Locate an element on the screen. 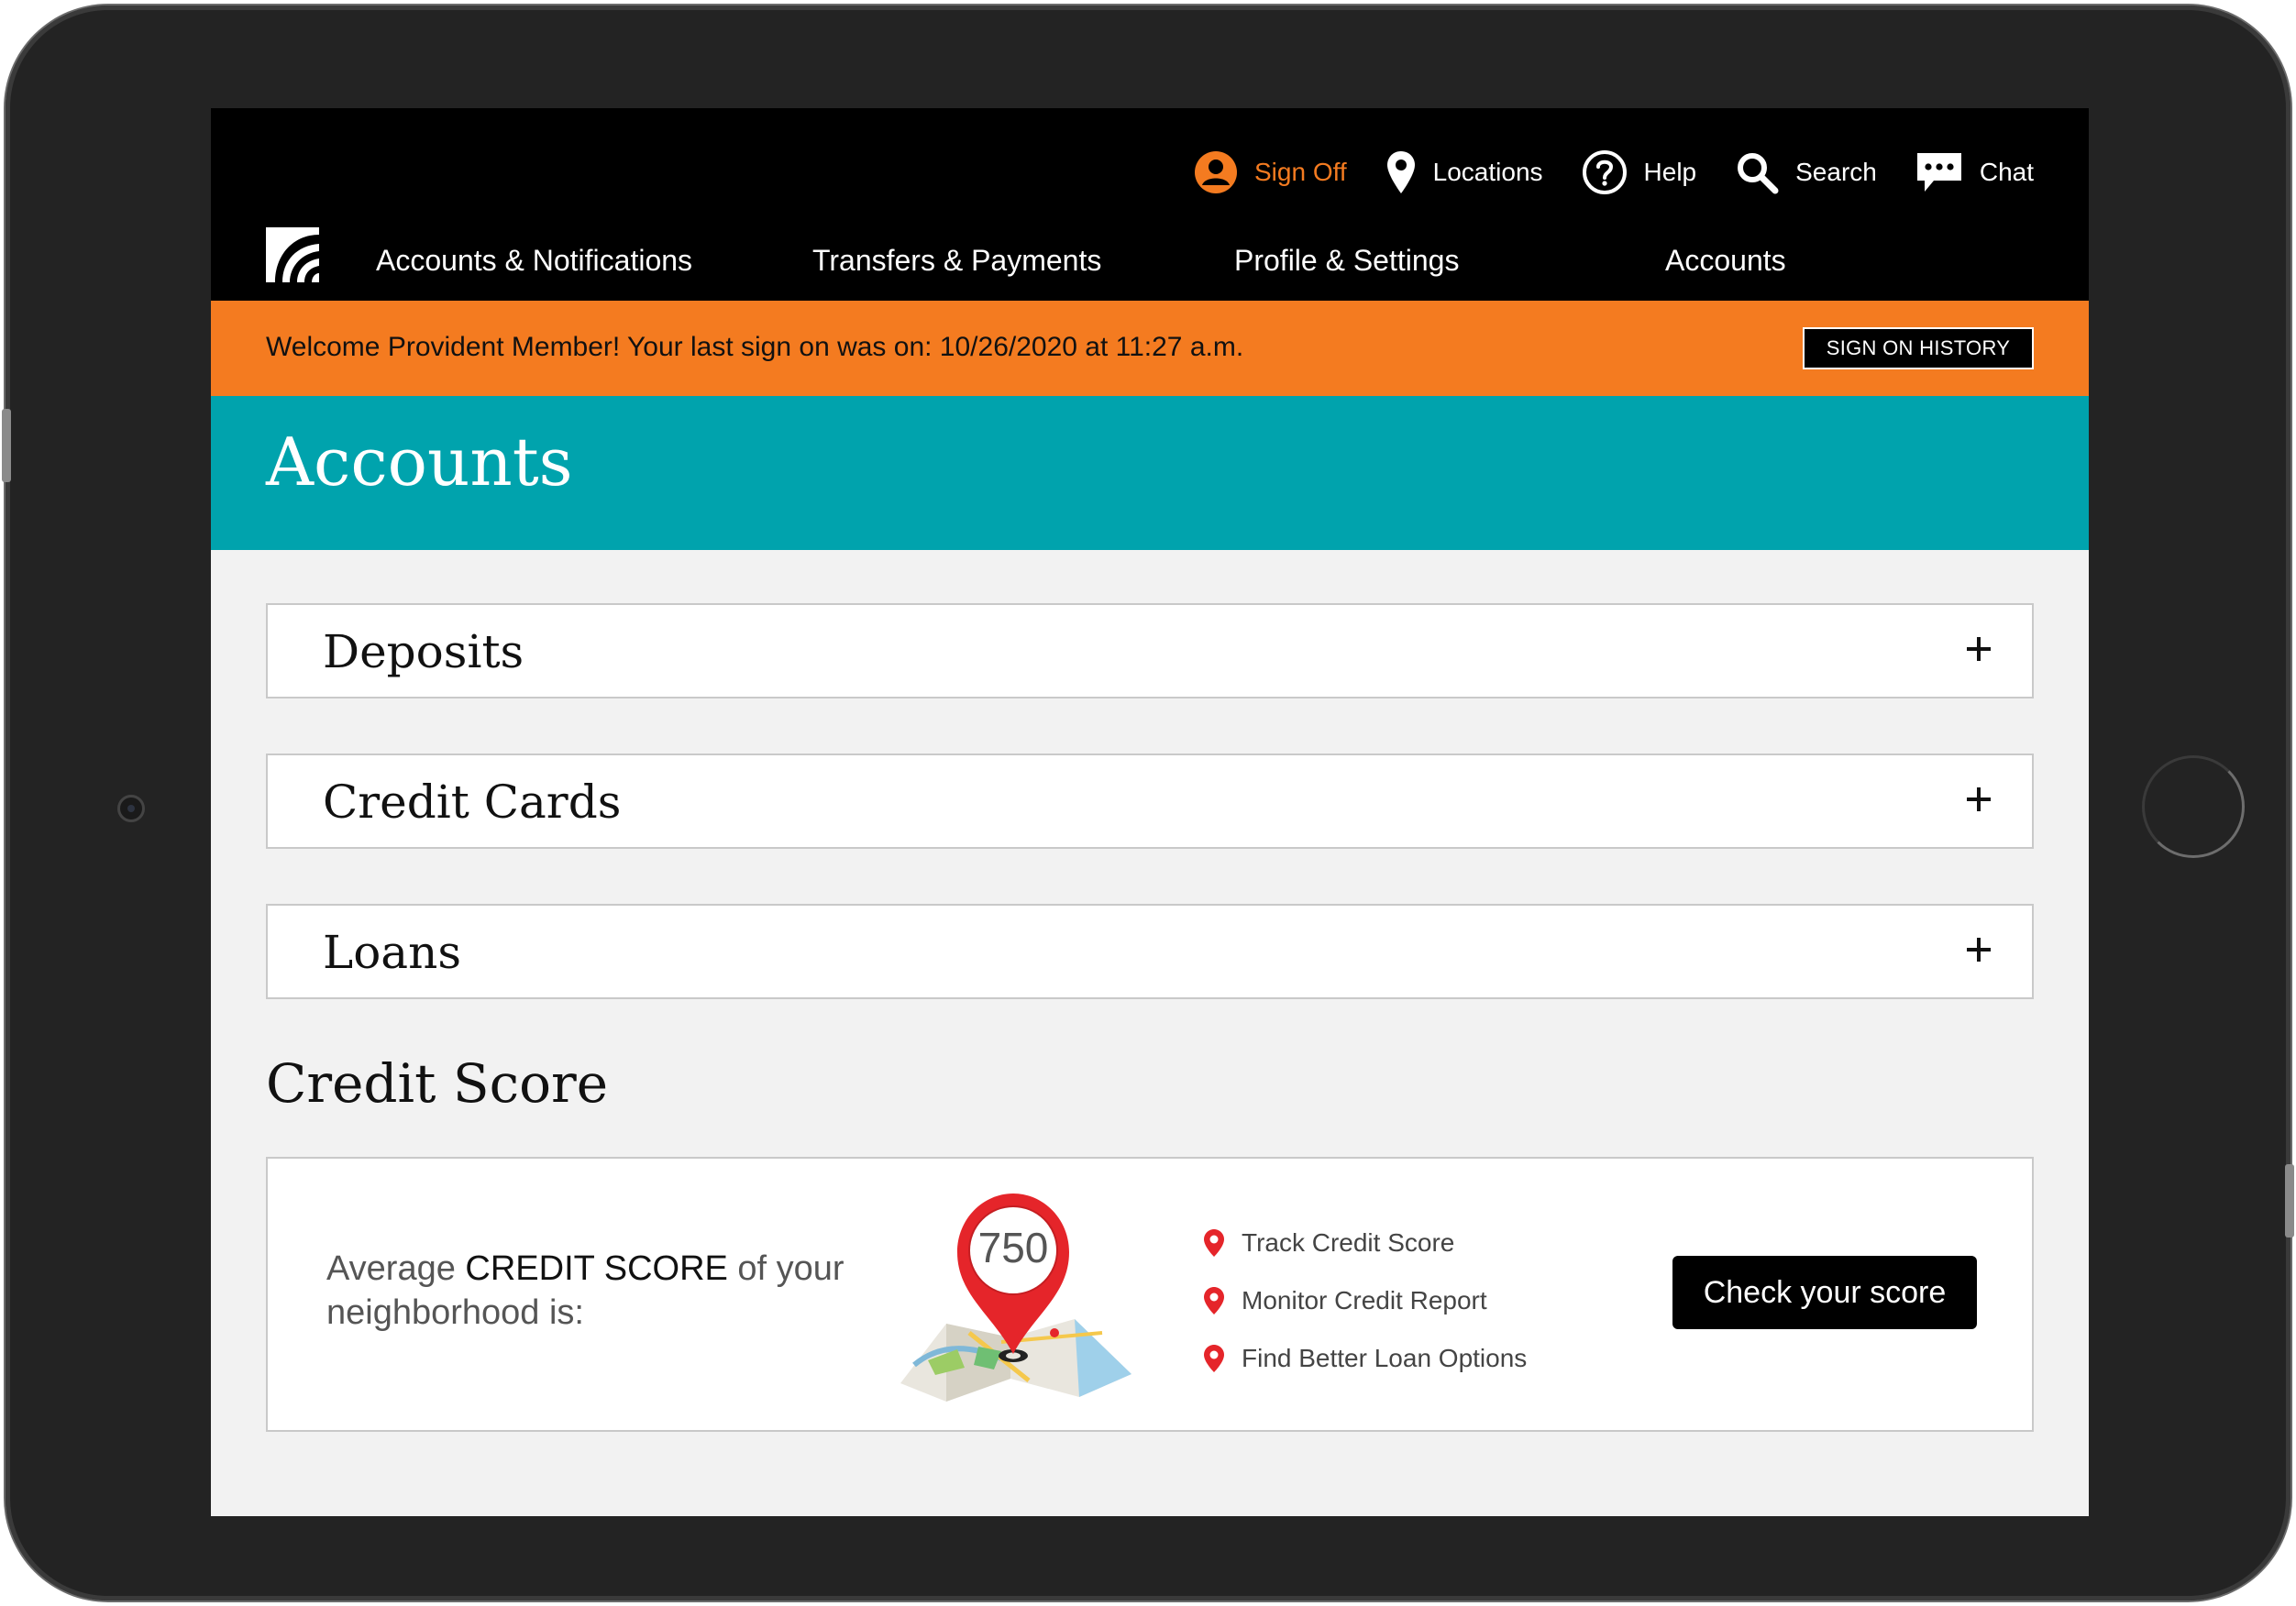 The height and width of the screenshot is (1606, 2296). nav-accounts: Accounts is located at coordinates (1725, 261).